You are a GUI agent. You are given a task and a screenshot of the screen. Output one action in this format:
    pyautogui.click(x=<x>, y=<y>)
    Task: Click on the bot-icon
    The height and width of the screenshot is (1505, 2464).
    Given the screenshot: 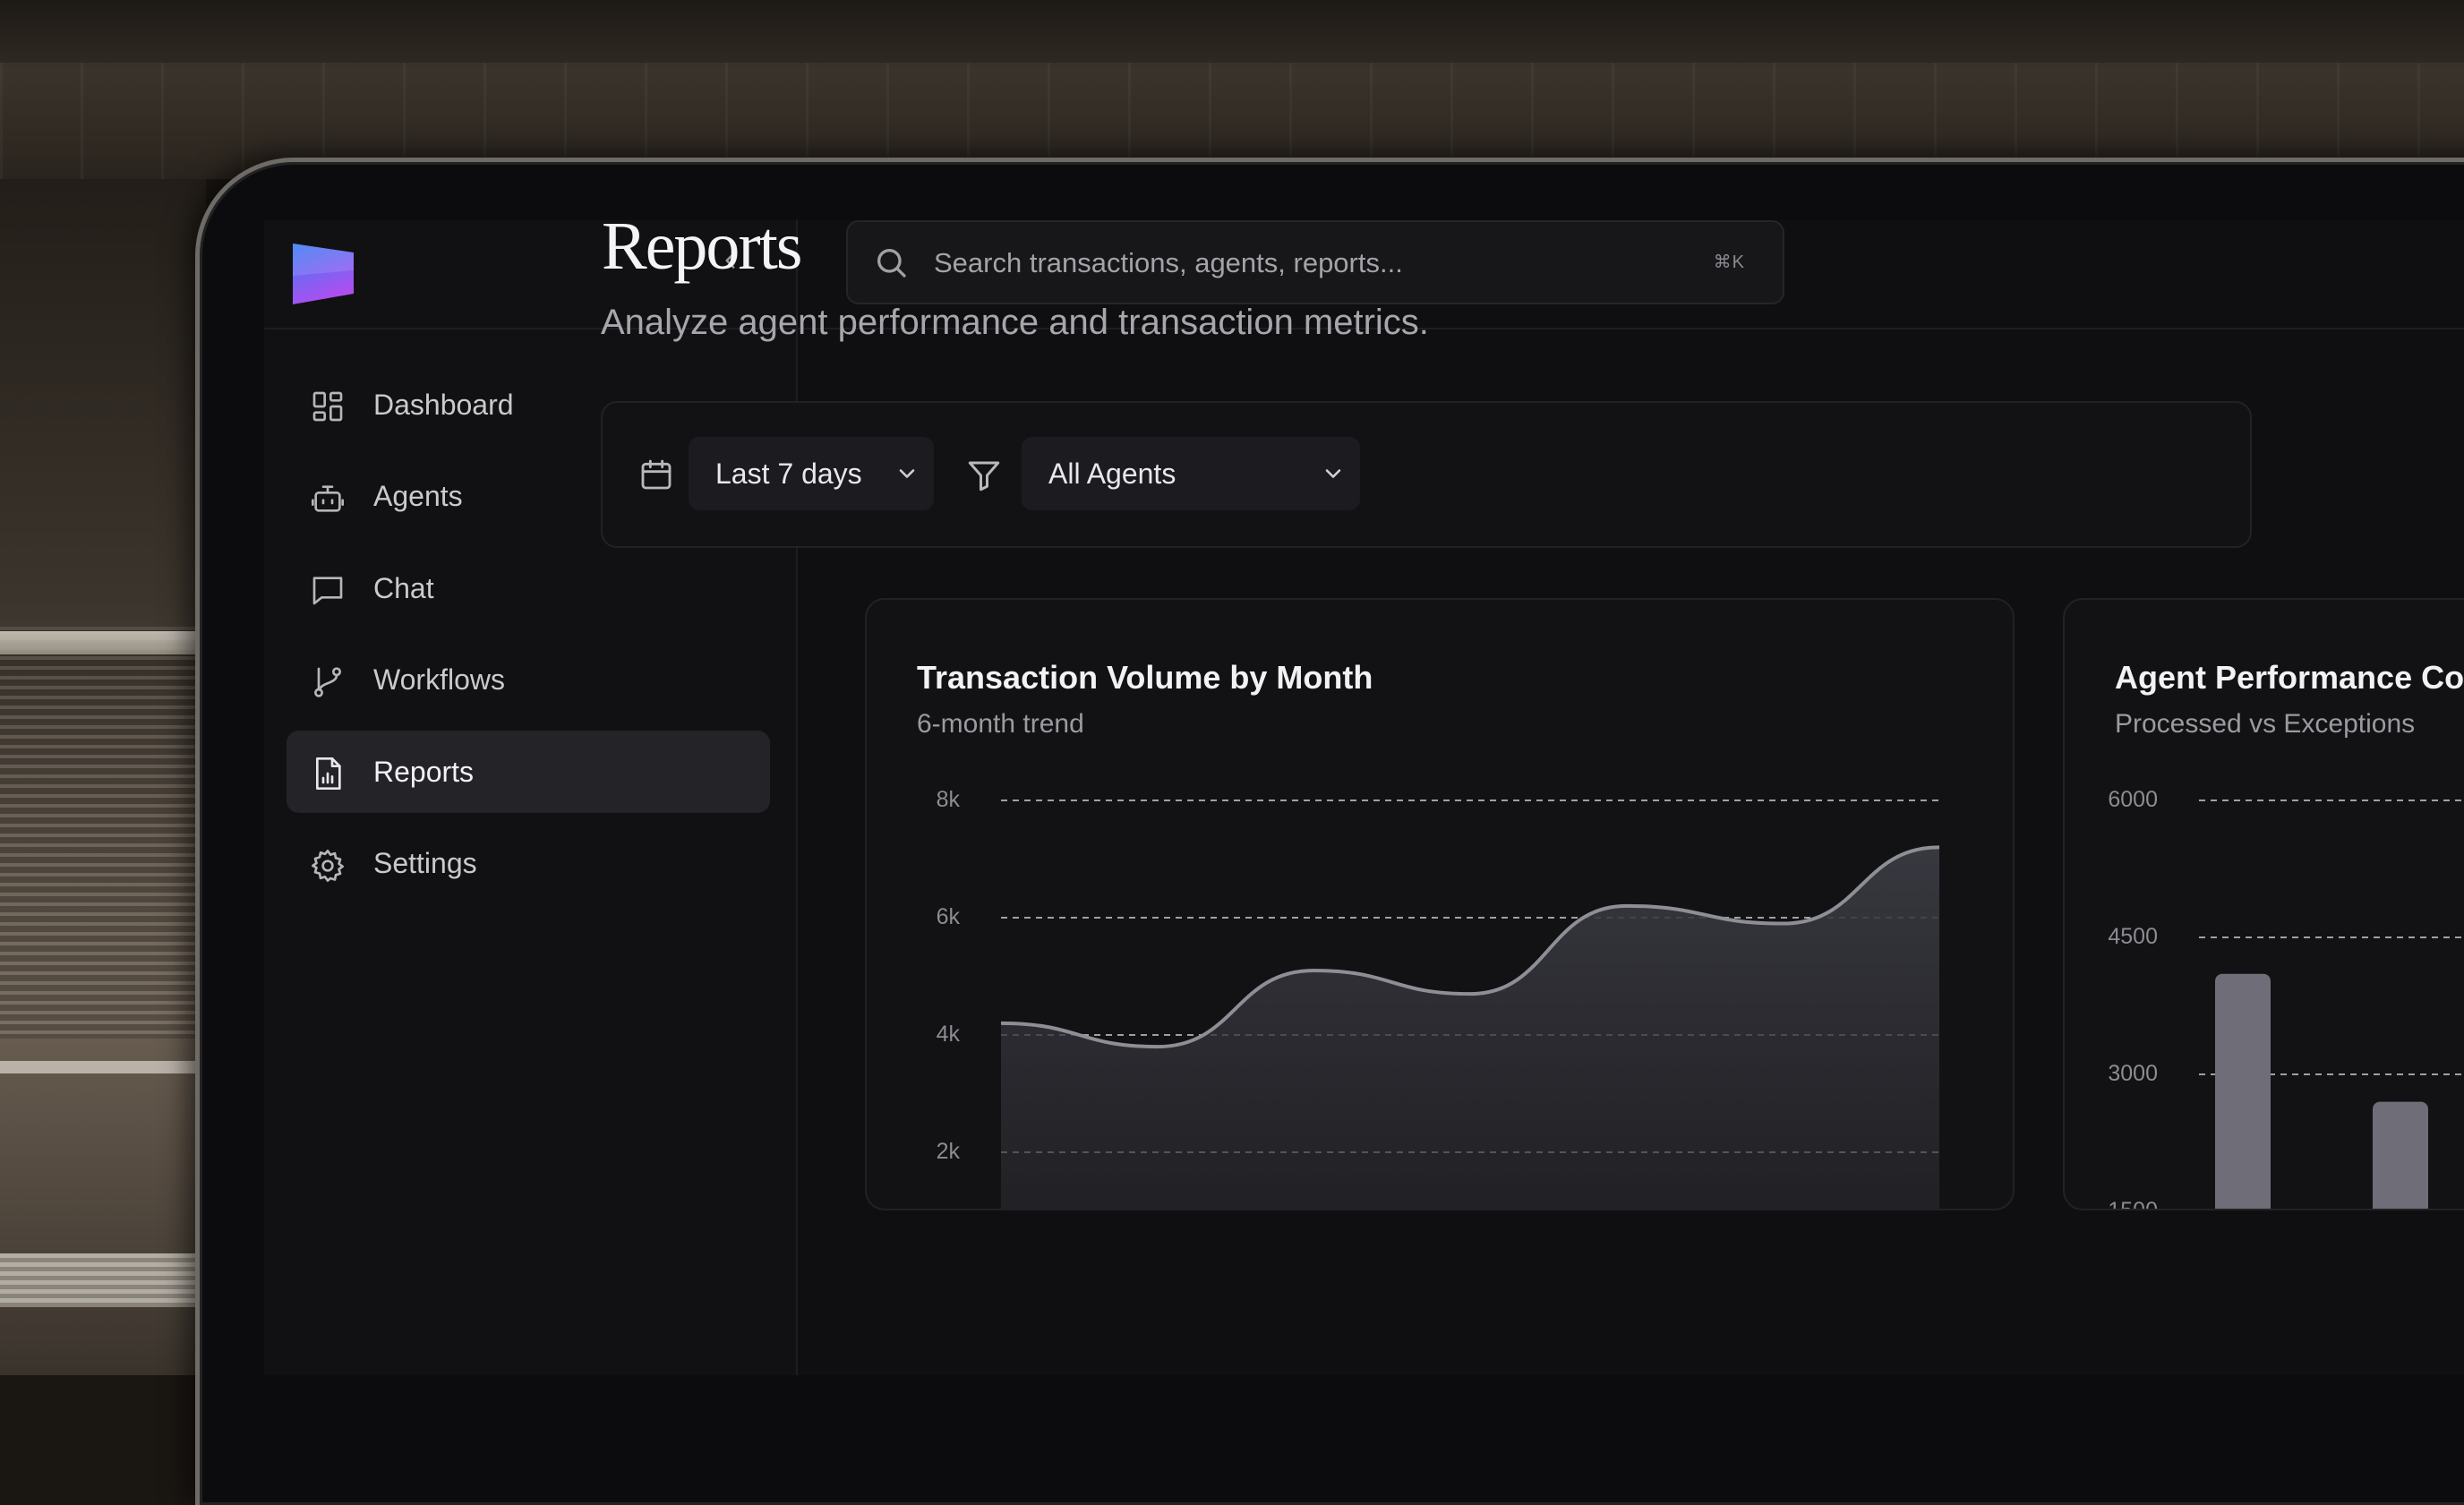 What is the action you would take?
    pyautogui.click(x=328, y=499)
    